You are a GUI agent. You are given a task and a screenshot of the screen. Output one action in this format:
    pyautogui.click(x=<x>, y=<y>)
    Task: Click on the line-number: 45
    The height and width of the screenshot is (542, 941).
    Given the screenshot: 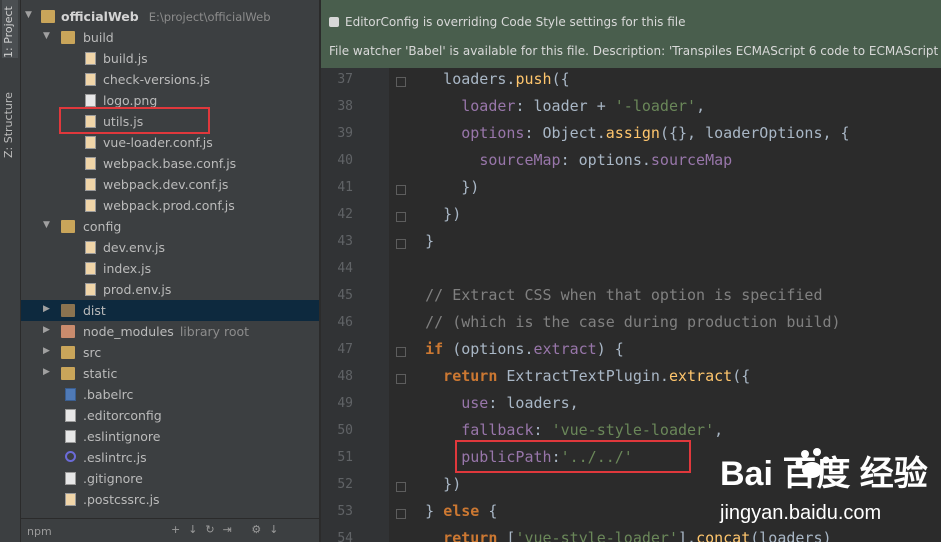 What is the action you would take?
    pyautogui.click(x=345, y=295)
    